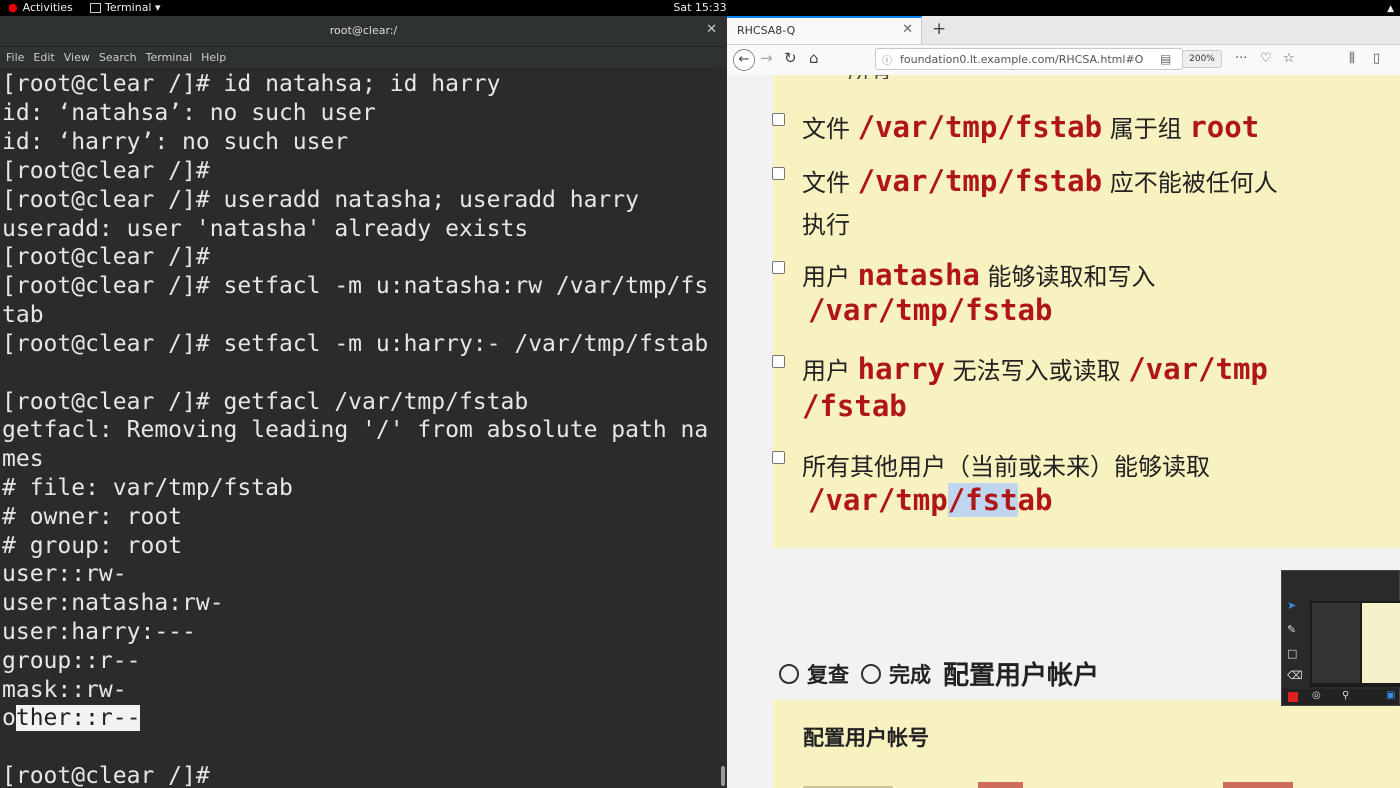  I want to click on task-item-continued: /fstab, so click(854, 406).